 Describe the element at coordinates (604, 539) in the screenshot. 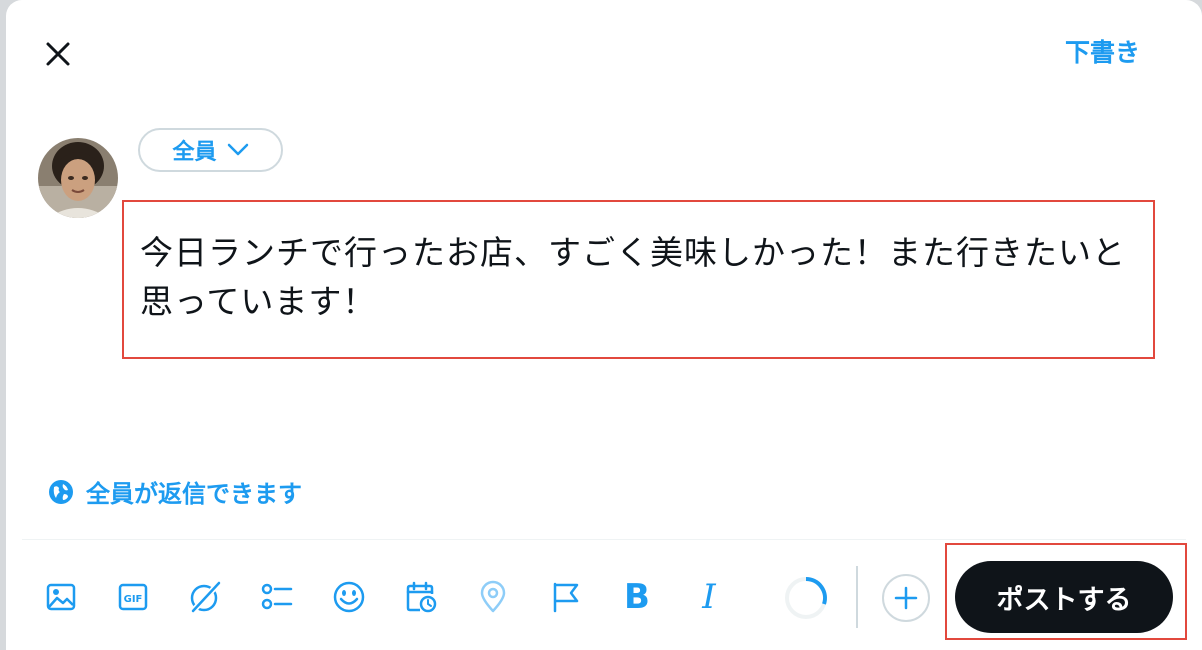

I see `divider` at that location.